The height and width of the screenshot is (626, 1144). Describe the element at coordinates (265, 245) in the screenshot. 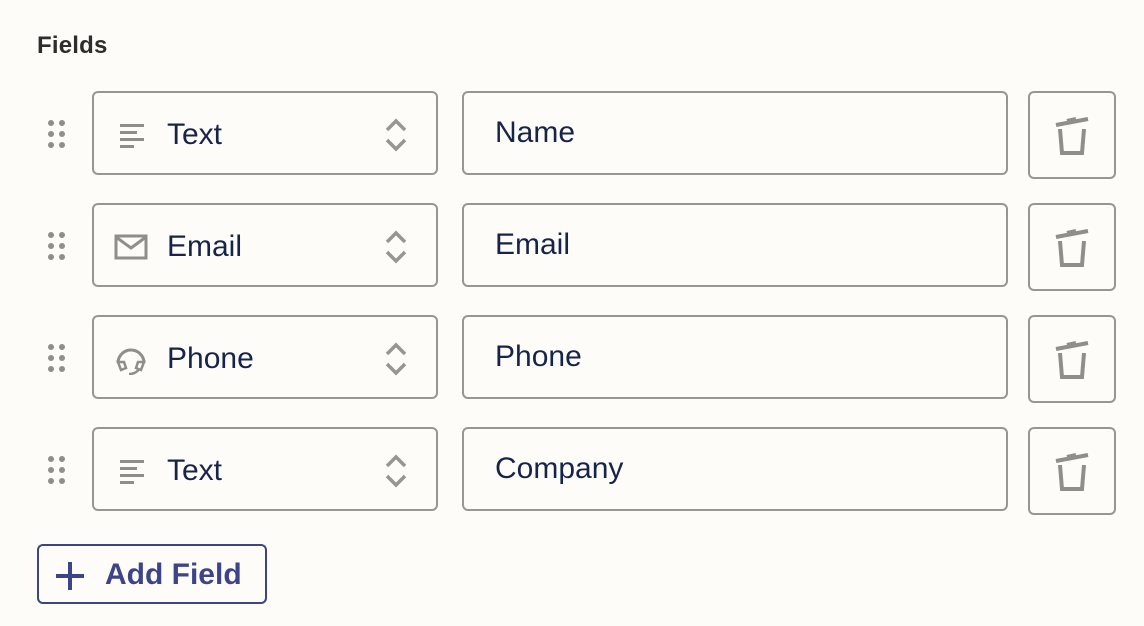

I see `field-type-select: Email` at that location.